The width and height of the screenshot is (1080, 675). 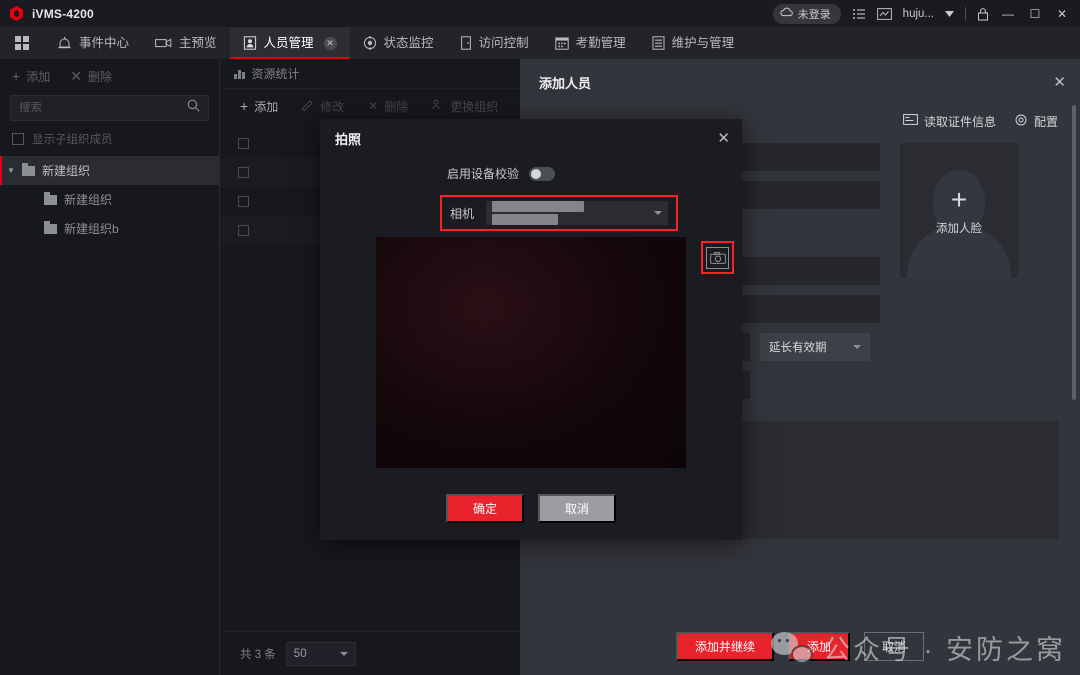 What do you see at coordinates (320, 653) in the screenshot?
I see `page-size-select: 50` at bounding box center [320, 653].